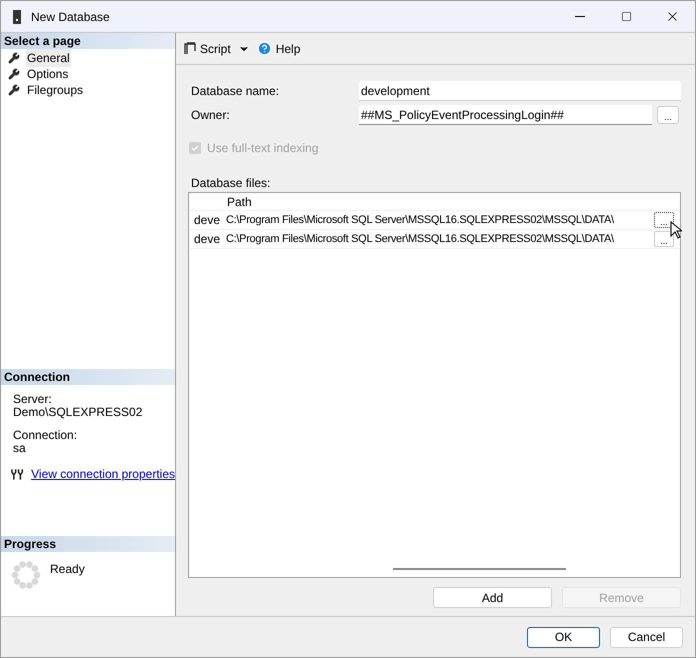 Image resolution: width=696 pixels, height=658 pixels. Describe the element at coordinates (646, 637) in the screenshot. I see `cancel-button: Cancel` at that location.